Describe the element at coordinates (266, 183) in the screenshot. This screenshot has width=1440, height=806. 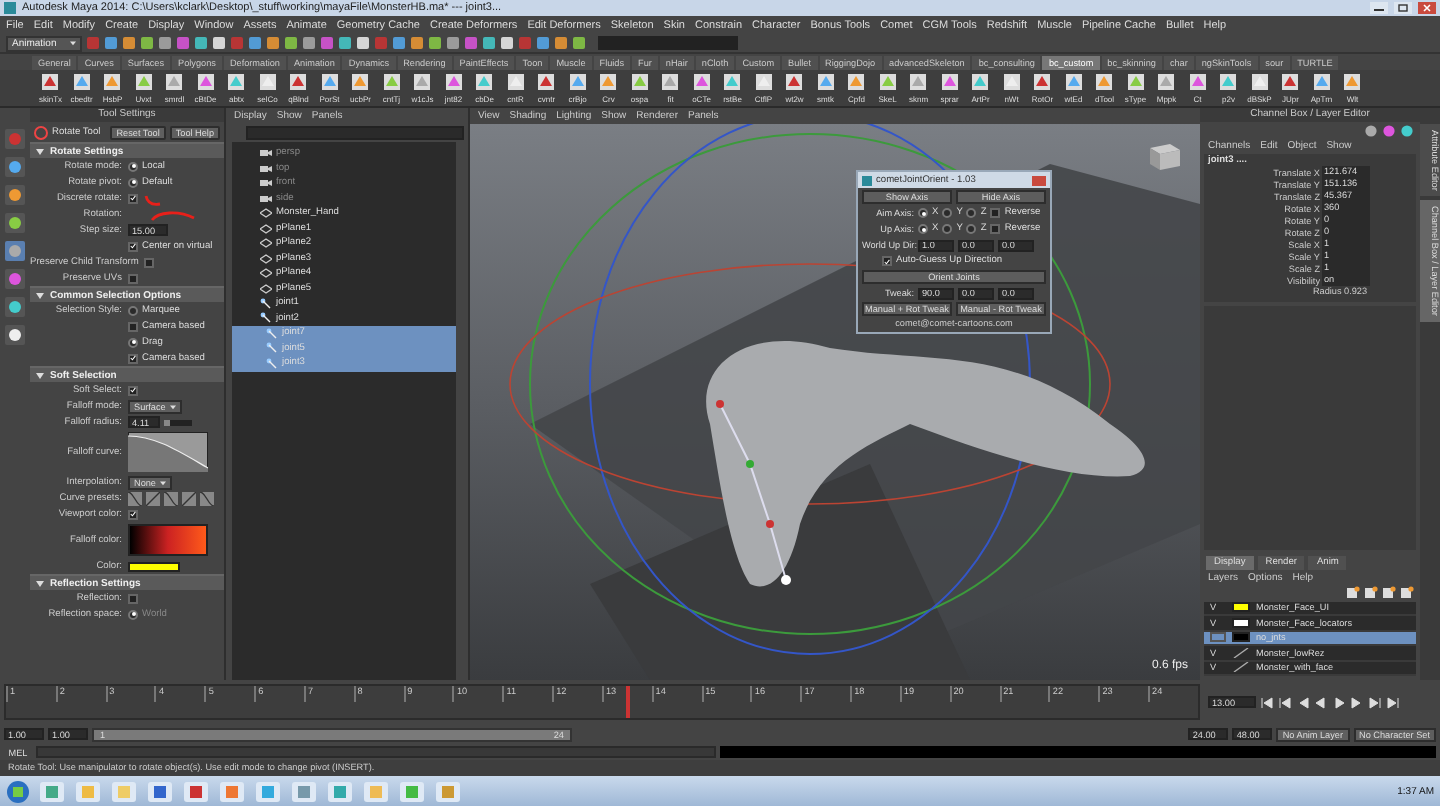
I see `camera-icon` at that location.